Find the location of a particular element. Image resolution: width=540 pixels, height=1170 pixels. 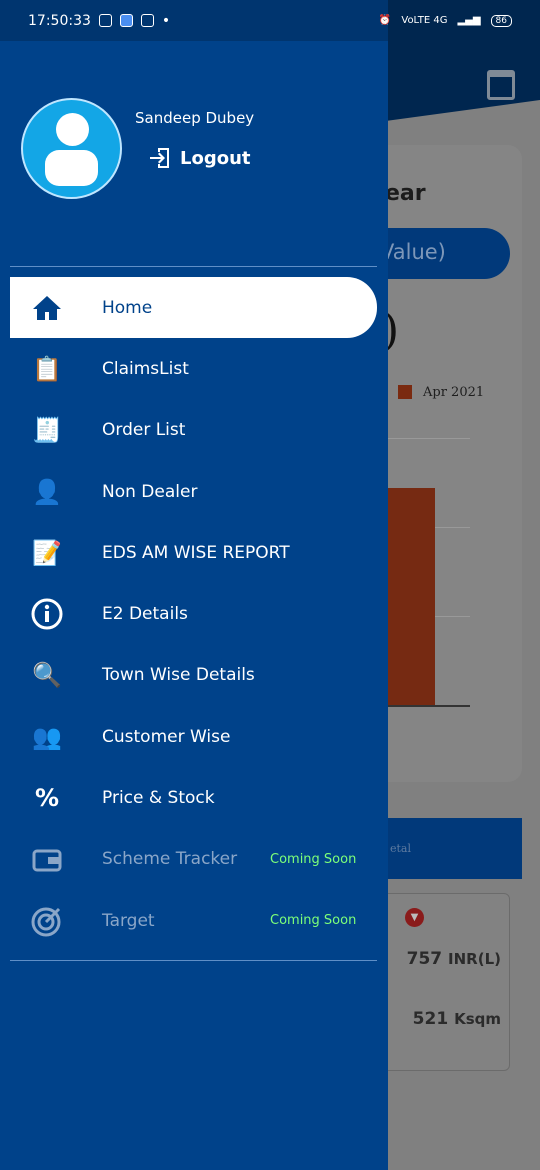

logout-button: Logout is located at coordinates (199, 158).